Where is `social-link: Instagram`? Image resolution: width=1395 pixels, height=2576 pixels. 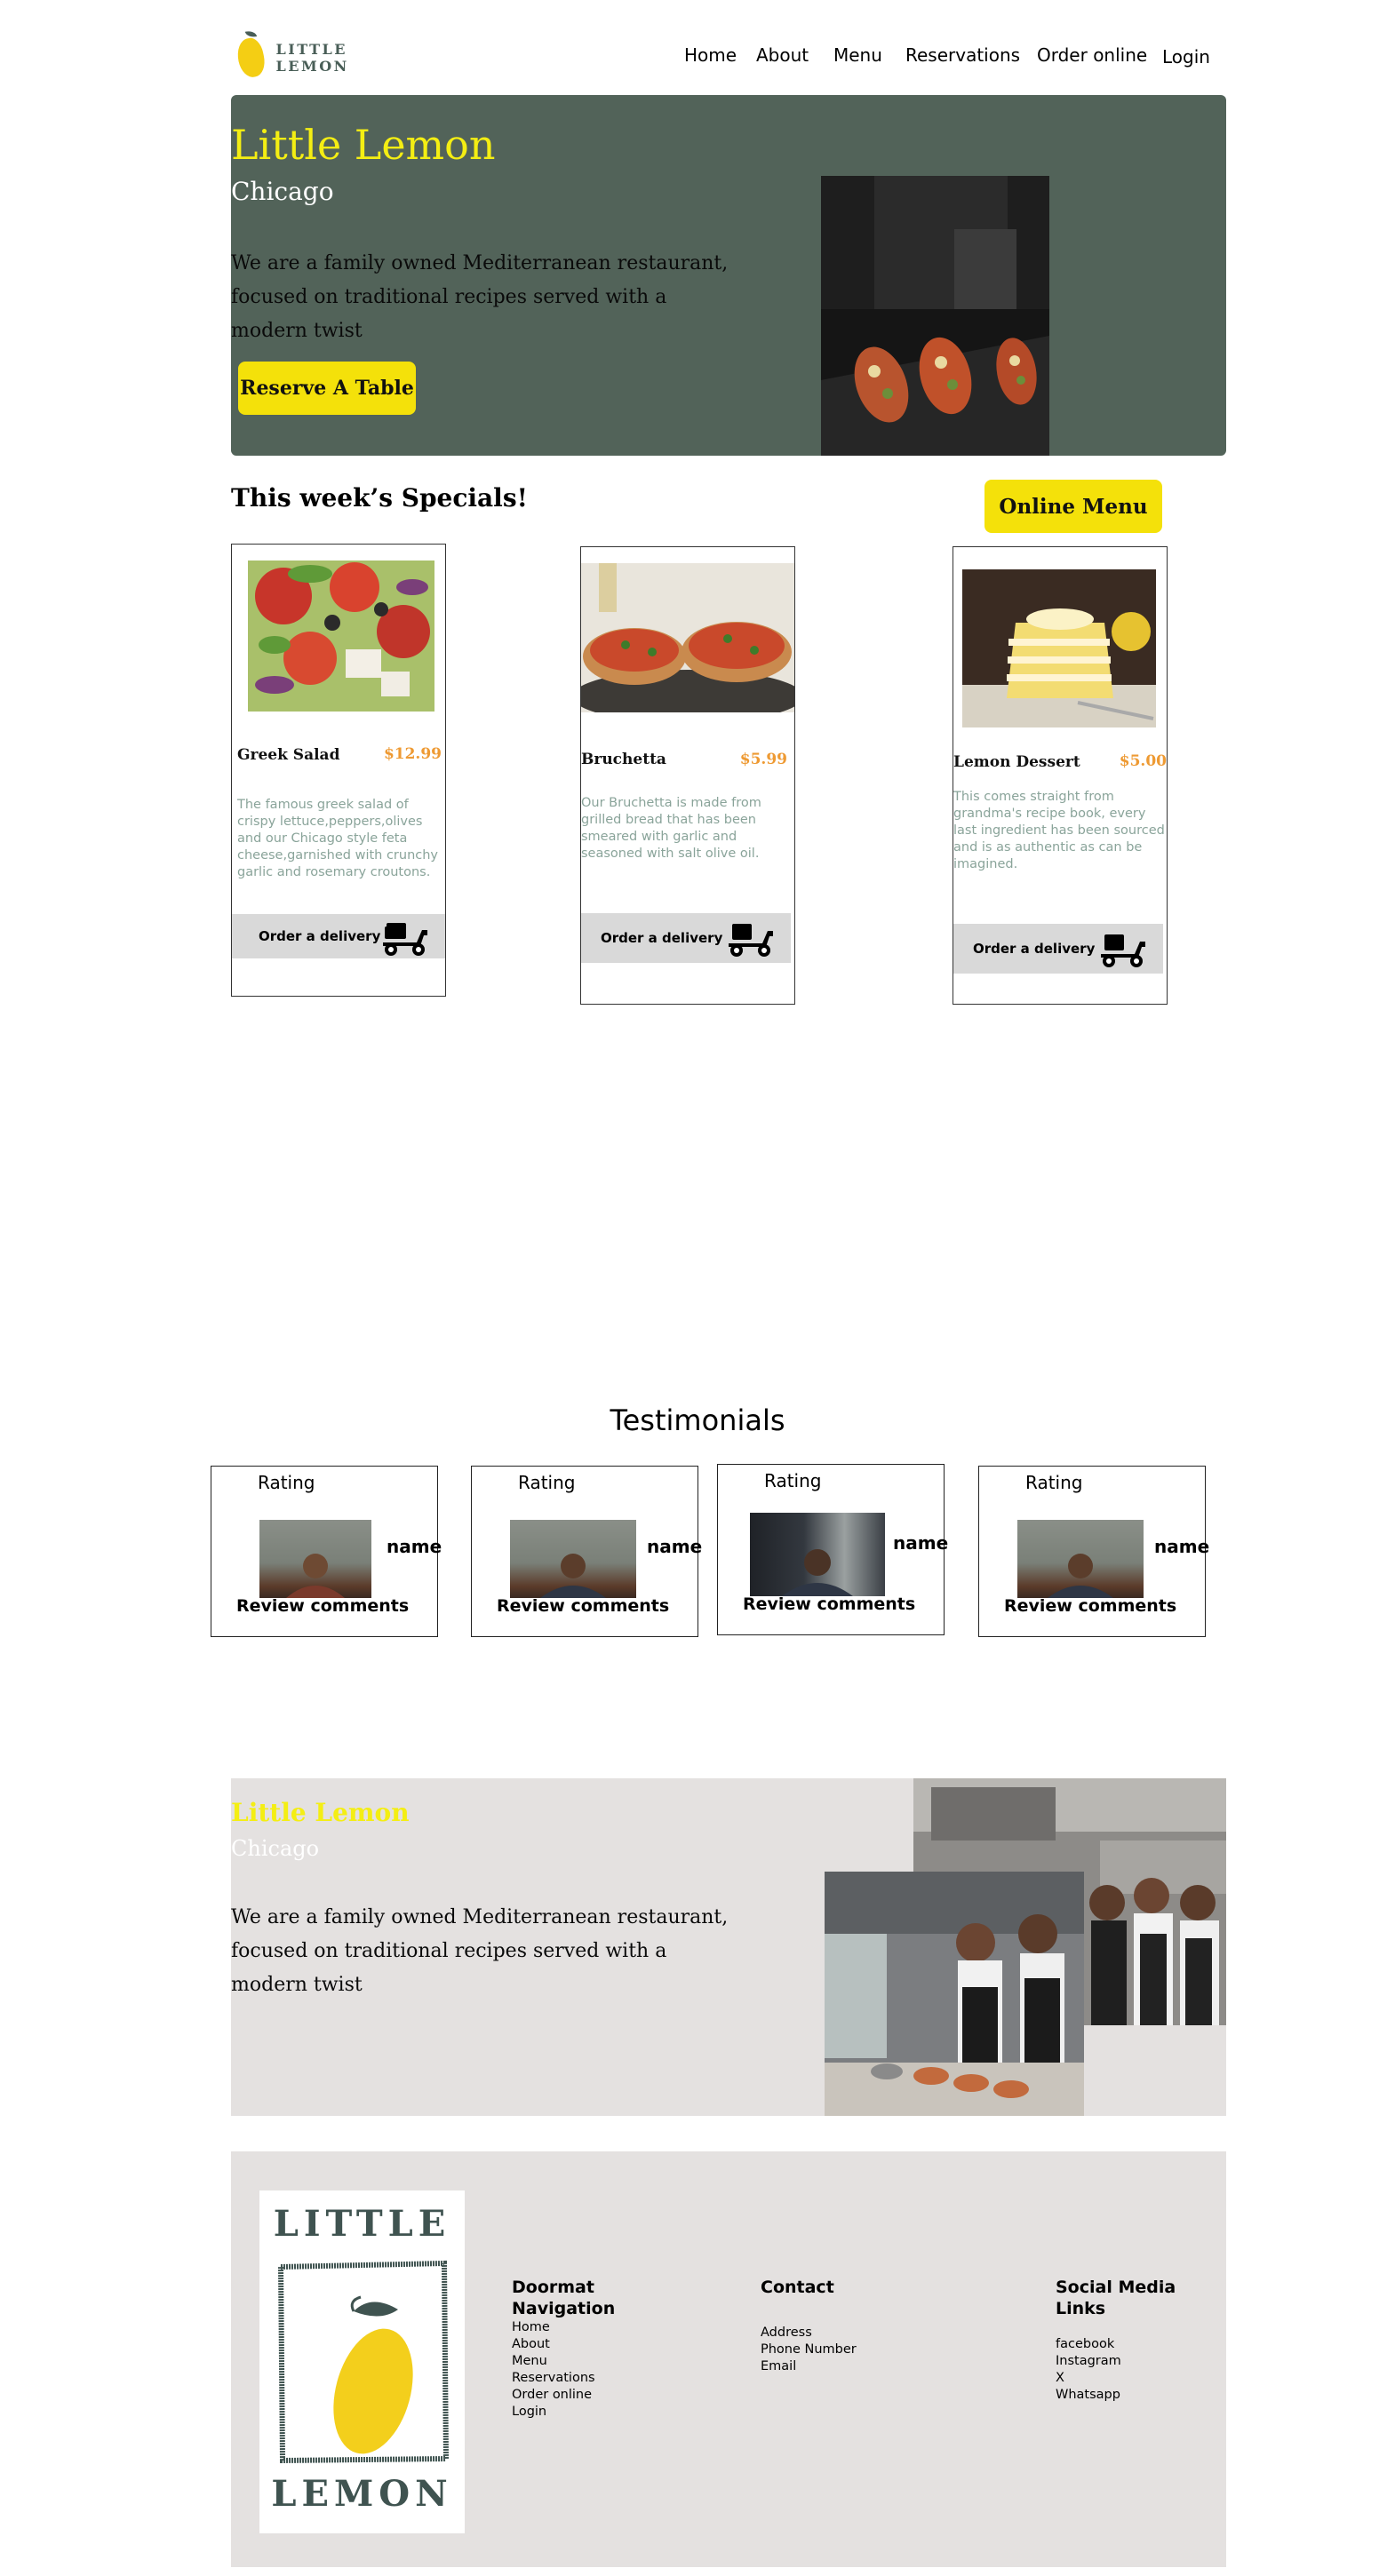 social-link: Instagram is located at coordinates (1140, 2361).